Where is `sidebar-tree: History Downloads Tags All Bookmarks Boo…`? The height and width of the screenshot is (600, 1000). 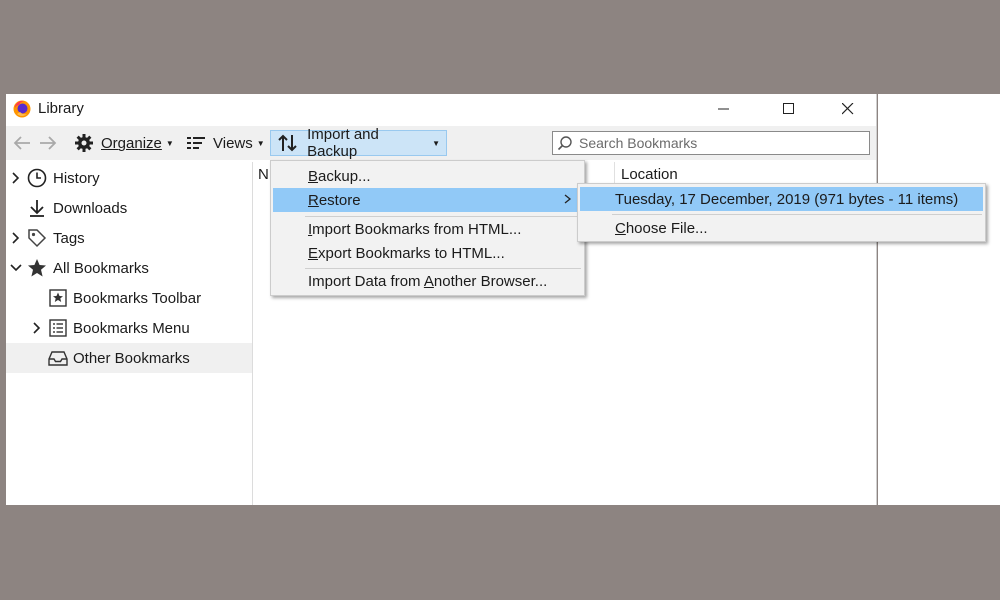 sidebar-tree: History Downloads Tags All Bookmarks Boo… is located at coordinates (129, 333).